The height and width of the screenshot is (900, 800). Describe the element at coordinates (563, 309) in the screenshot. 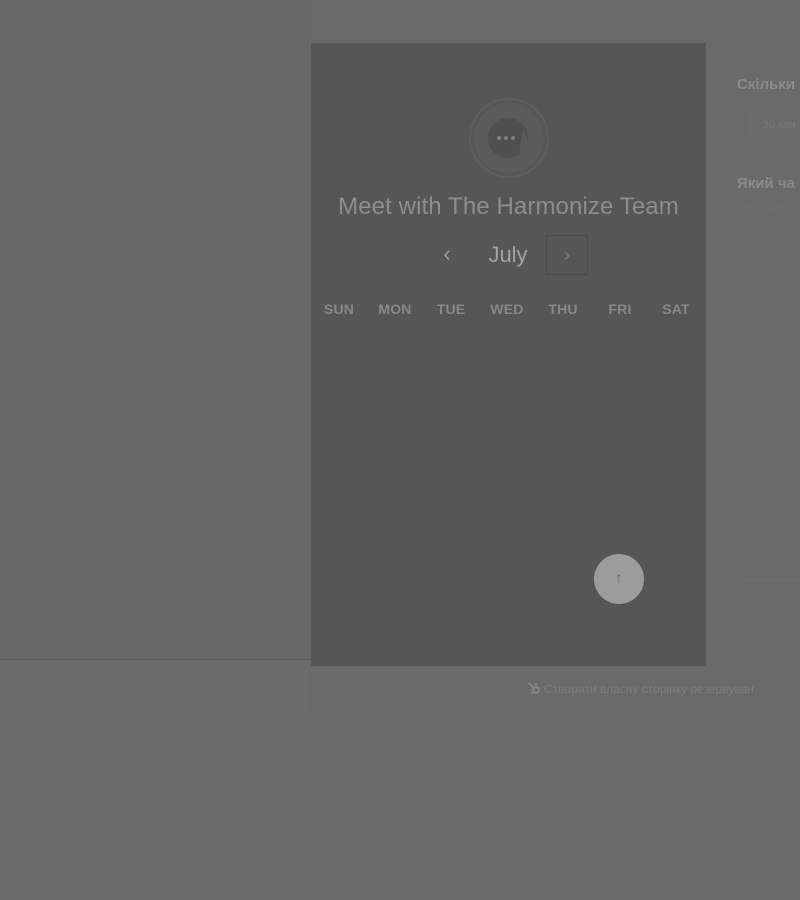

I see `weekday-thu: THU` at that location.